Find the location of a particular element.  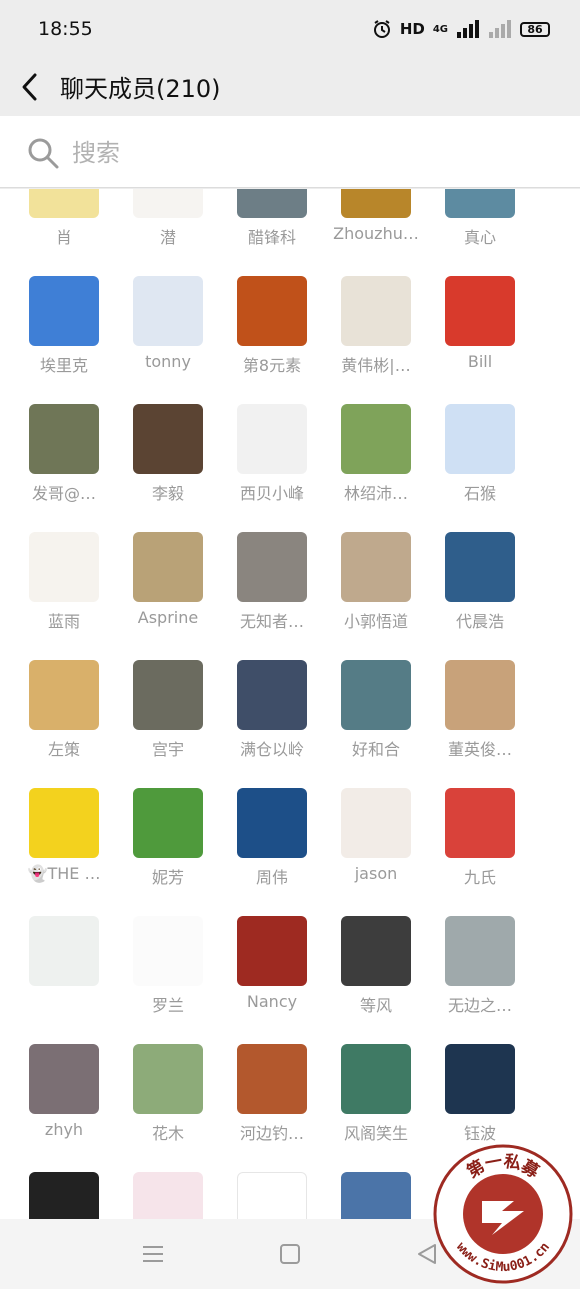

member-name: 花木 is located at coordinates (167, 1133).